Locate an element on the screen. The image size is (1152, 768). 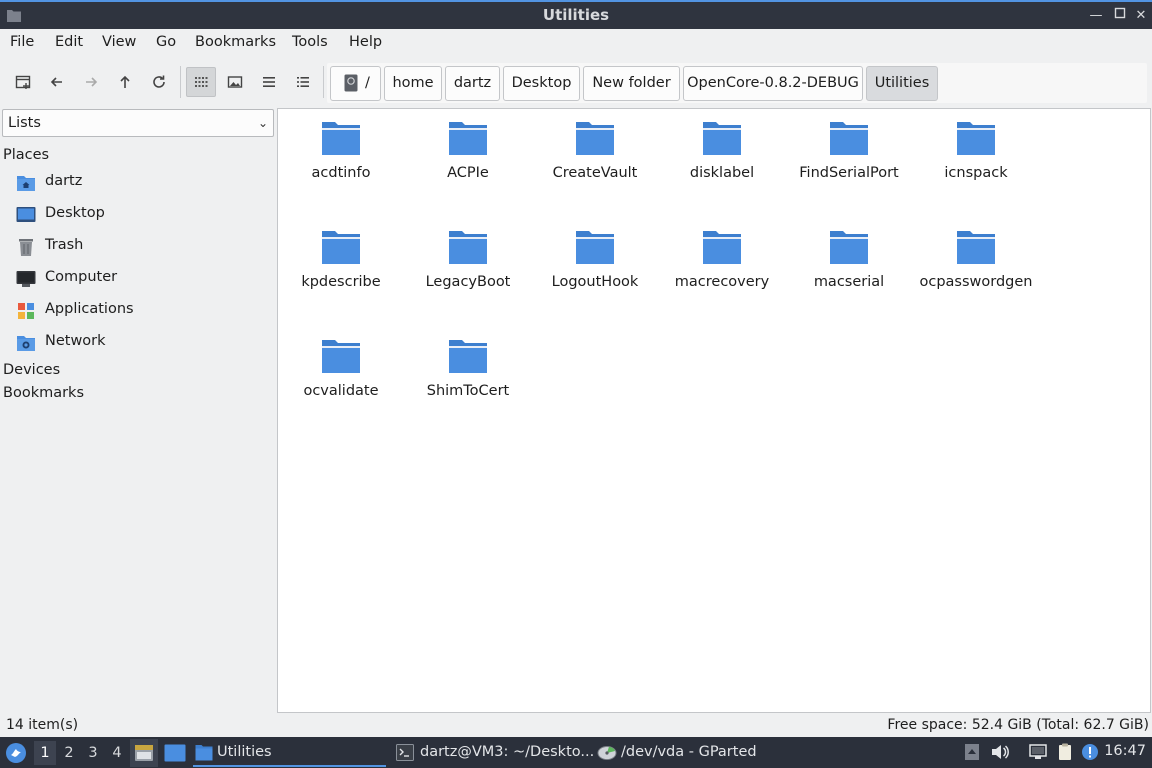
thumbnail-view-button is located at coordinates (235, 82).